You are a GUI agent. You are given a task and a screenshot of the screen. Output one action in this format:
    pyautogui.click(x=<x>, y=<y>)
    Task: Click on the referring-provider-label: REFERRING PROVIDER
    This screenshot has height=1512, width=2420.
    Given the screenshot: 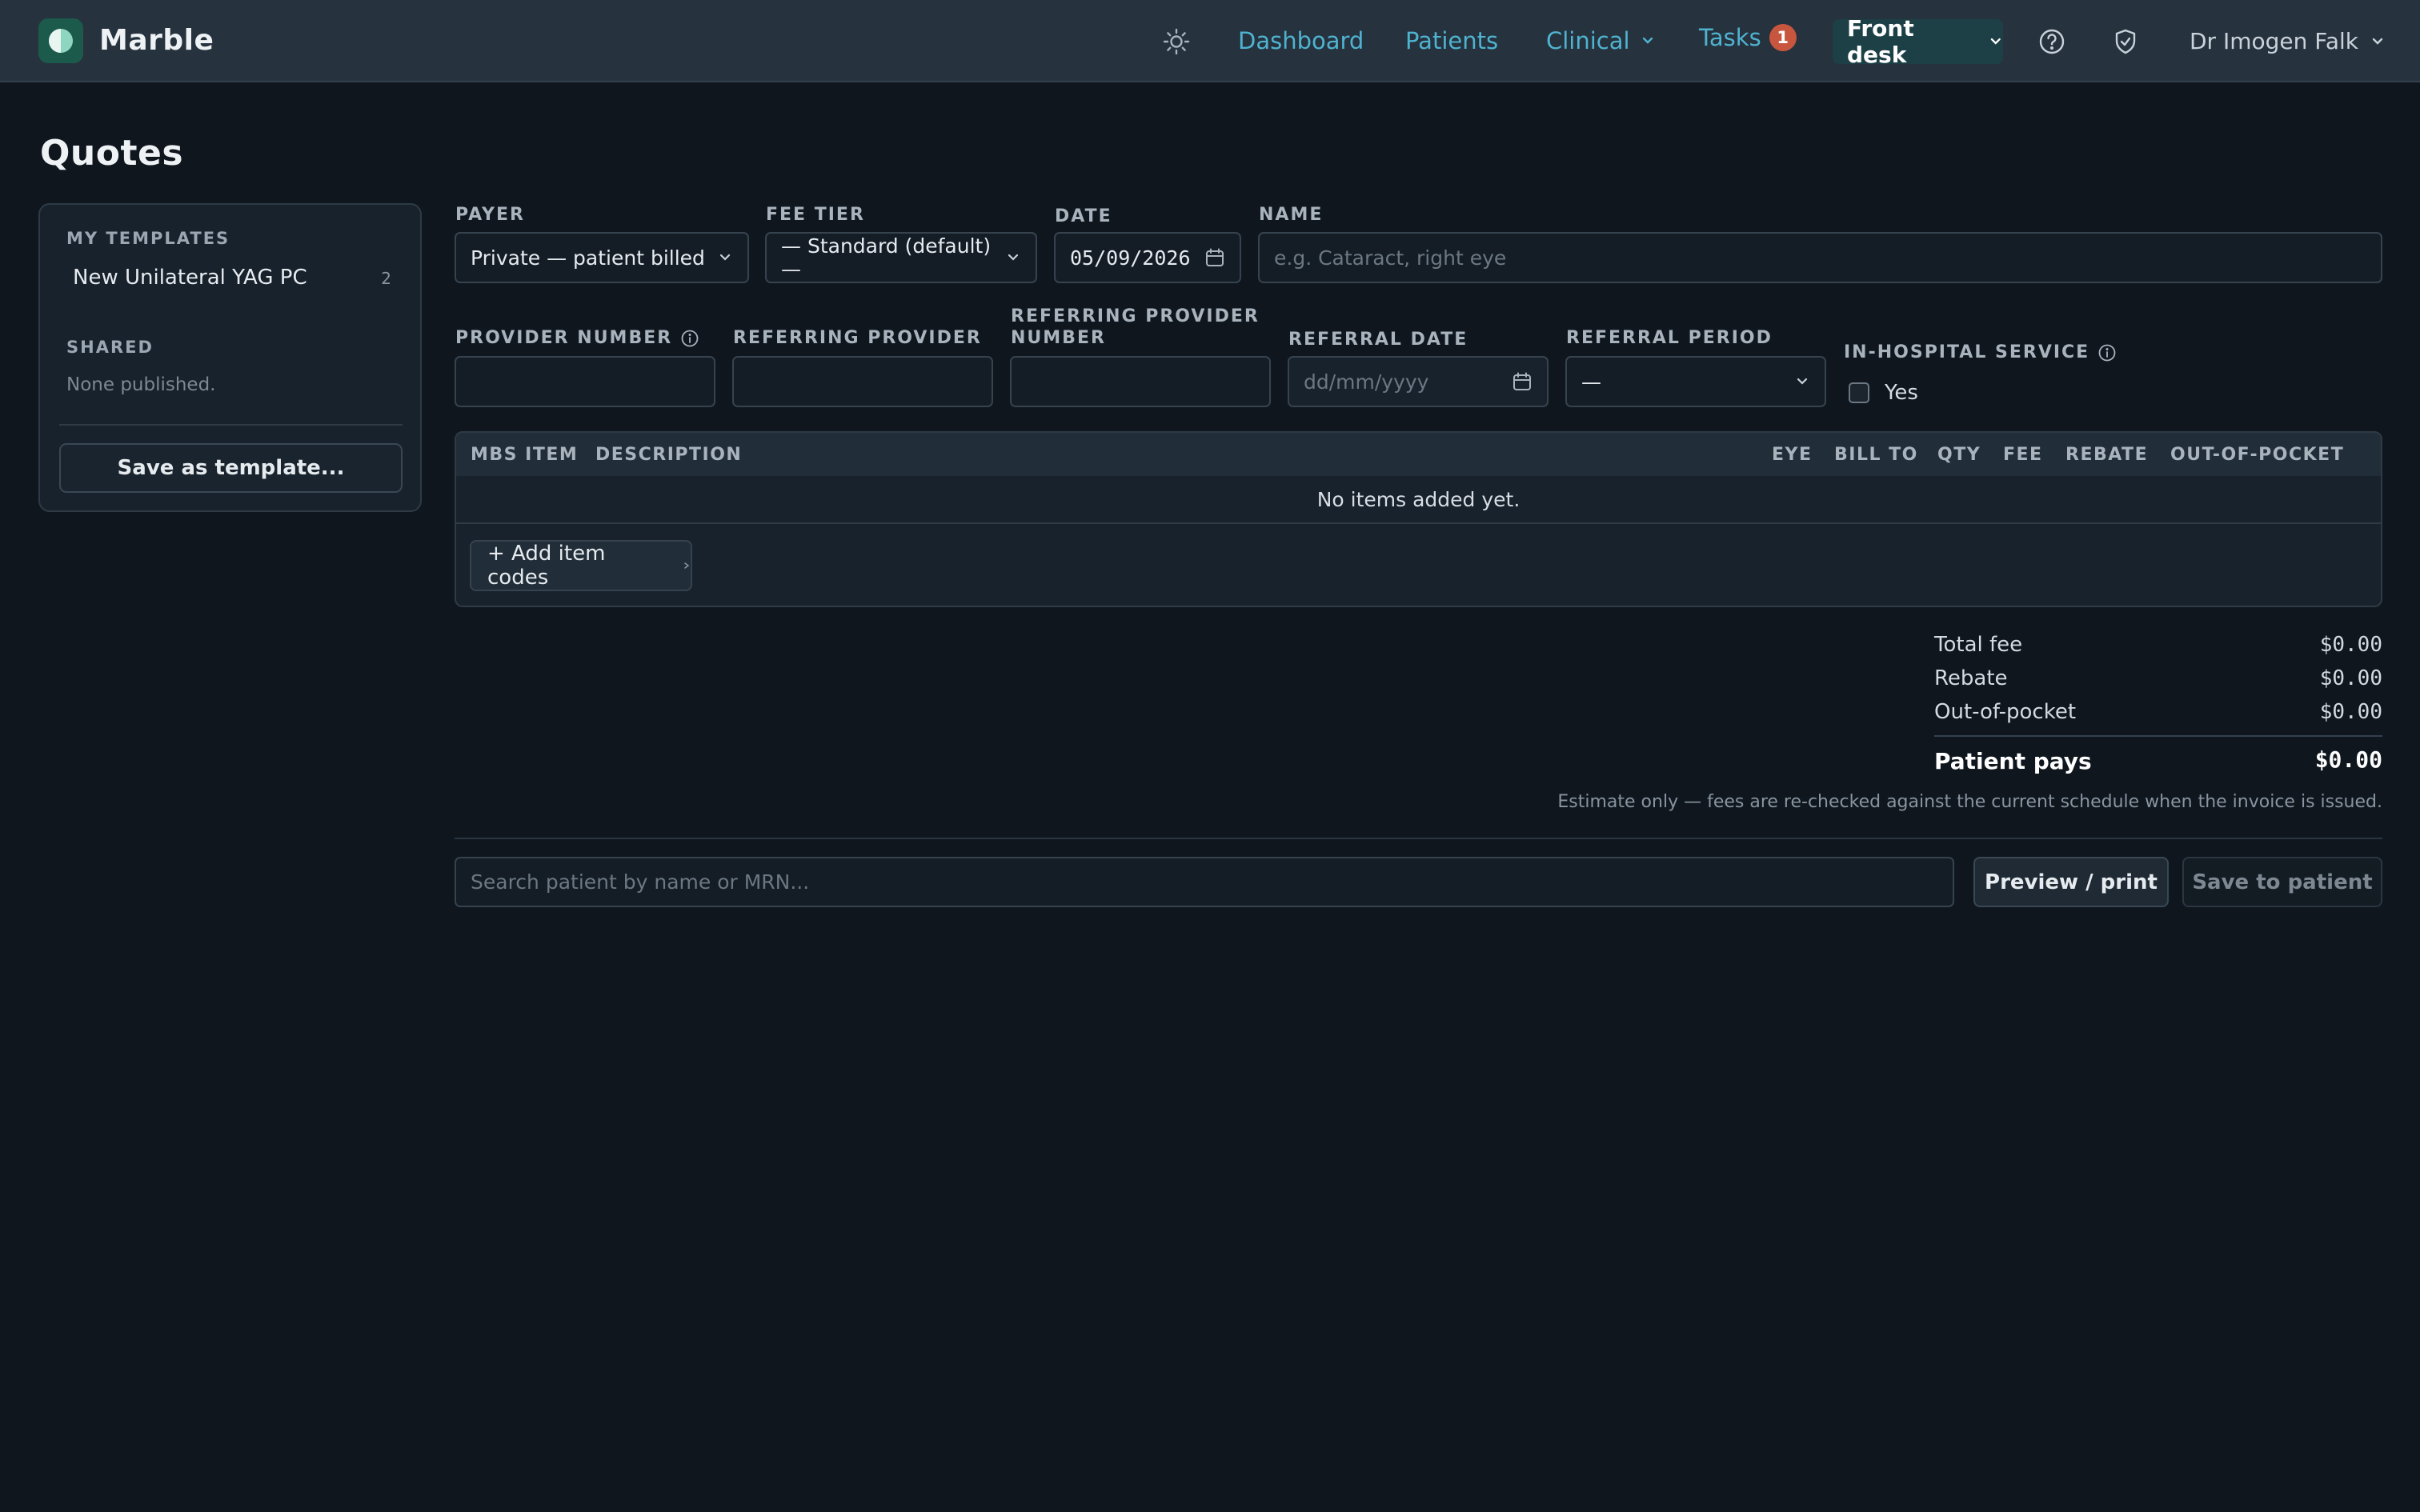 What is the action you would take?
    pyautogui.click(x=857, y=338)
    